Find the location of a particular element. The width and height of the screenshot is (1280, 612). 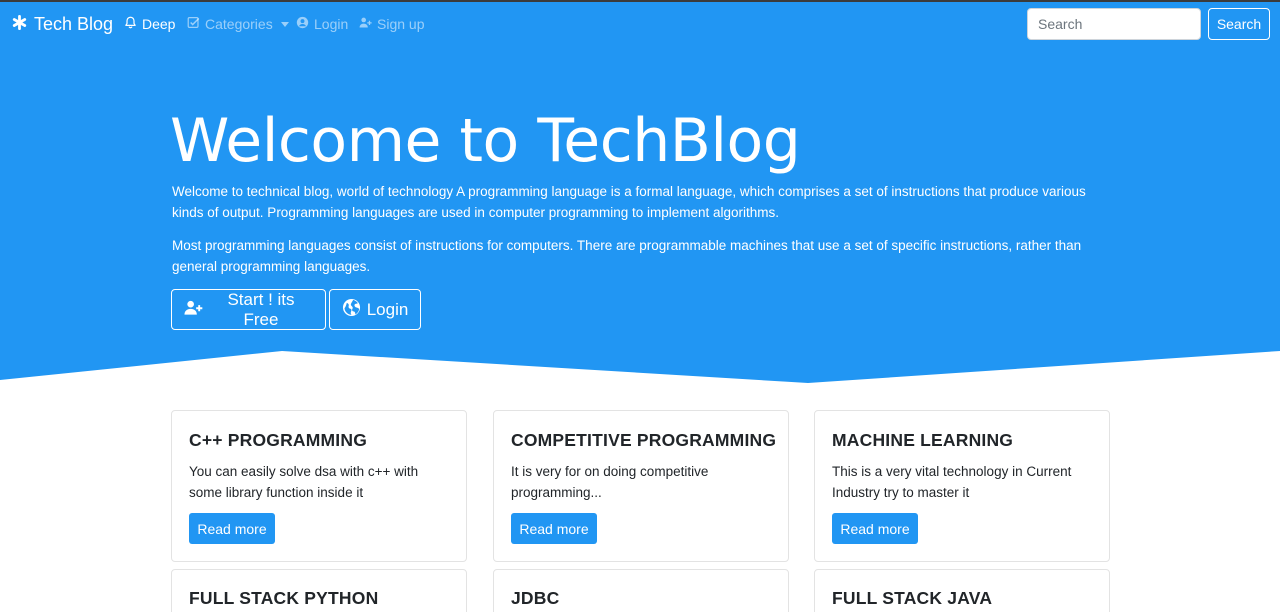

user-circle-icon is located at coordinates (302, 24).